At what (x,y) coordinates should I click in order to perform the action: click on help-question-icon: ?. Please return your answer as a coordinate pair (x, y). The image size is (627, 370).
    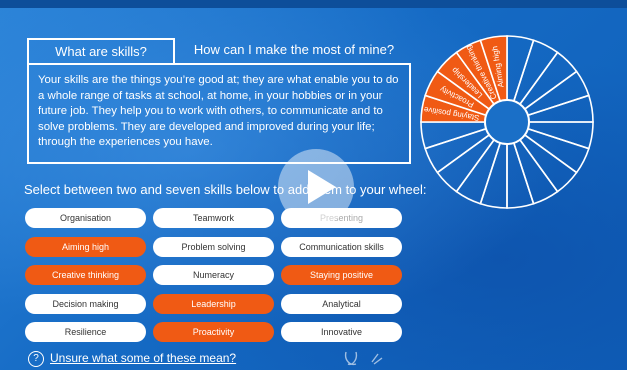
    Looking at the image, I should click on (36, 359).